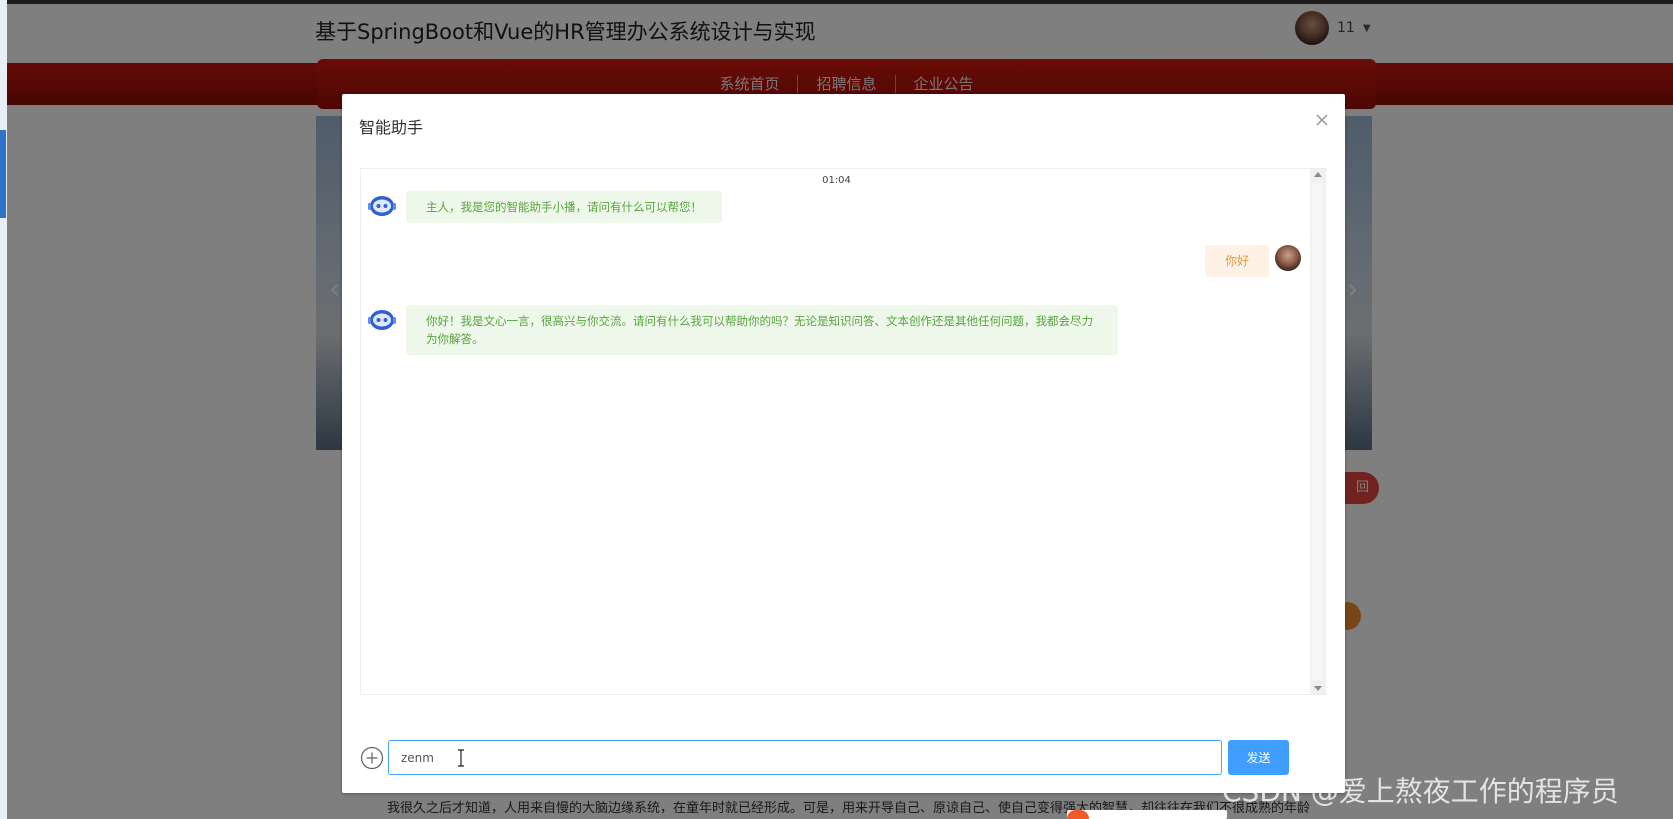 The width and height of the screenshot is (1673, 819). Describe the element at coordinates (3, 174) in the screenshot. I see `desktop-edge-highlight` at that location.